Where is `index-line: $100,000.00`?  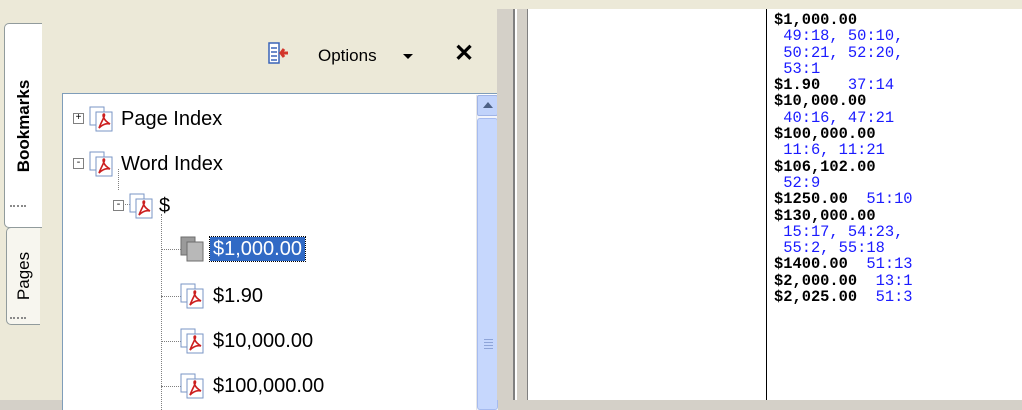
index-line: $100,000.00 is located at coordinates (898, 134).